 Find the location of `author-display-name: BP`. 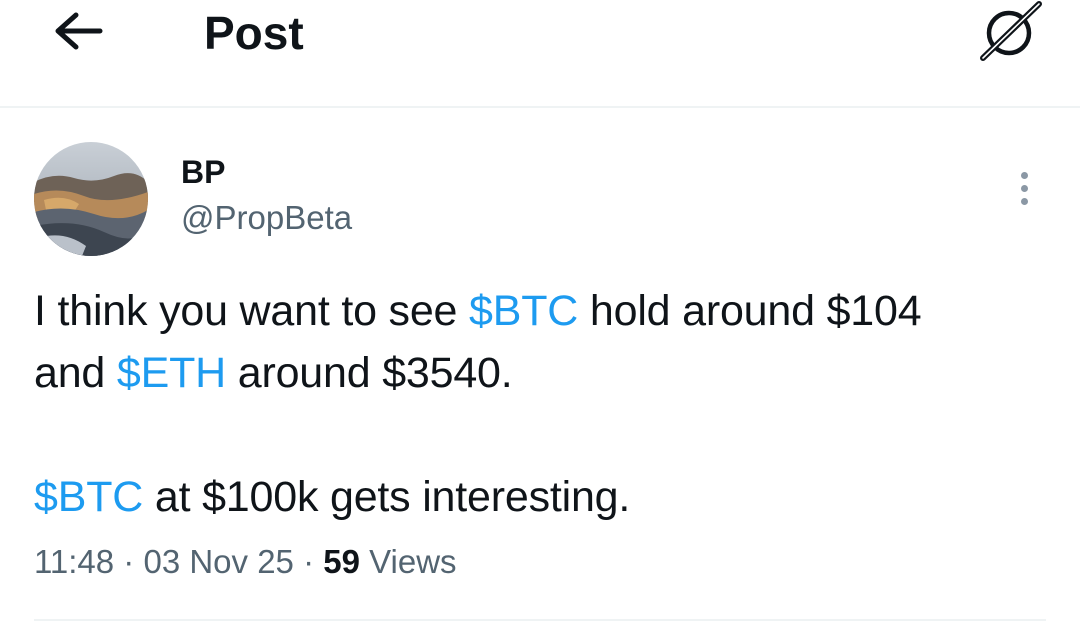

author-display-name: BP is located at coordinates (203, 172).